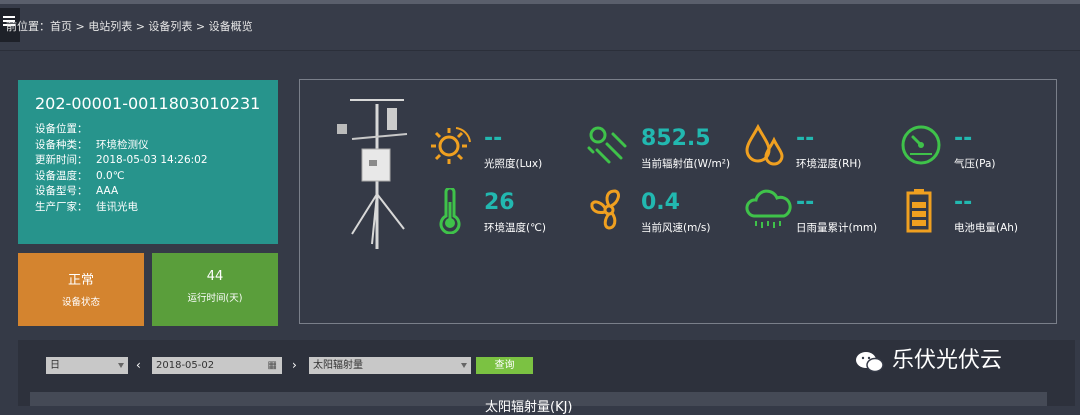 The image size is (1080, 415). I want to click on lux-label: 光照度(Lux), so click(513, 164).